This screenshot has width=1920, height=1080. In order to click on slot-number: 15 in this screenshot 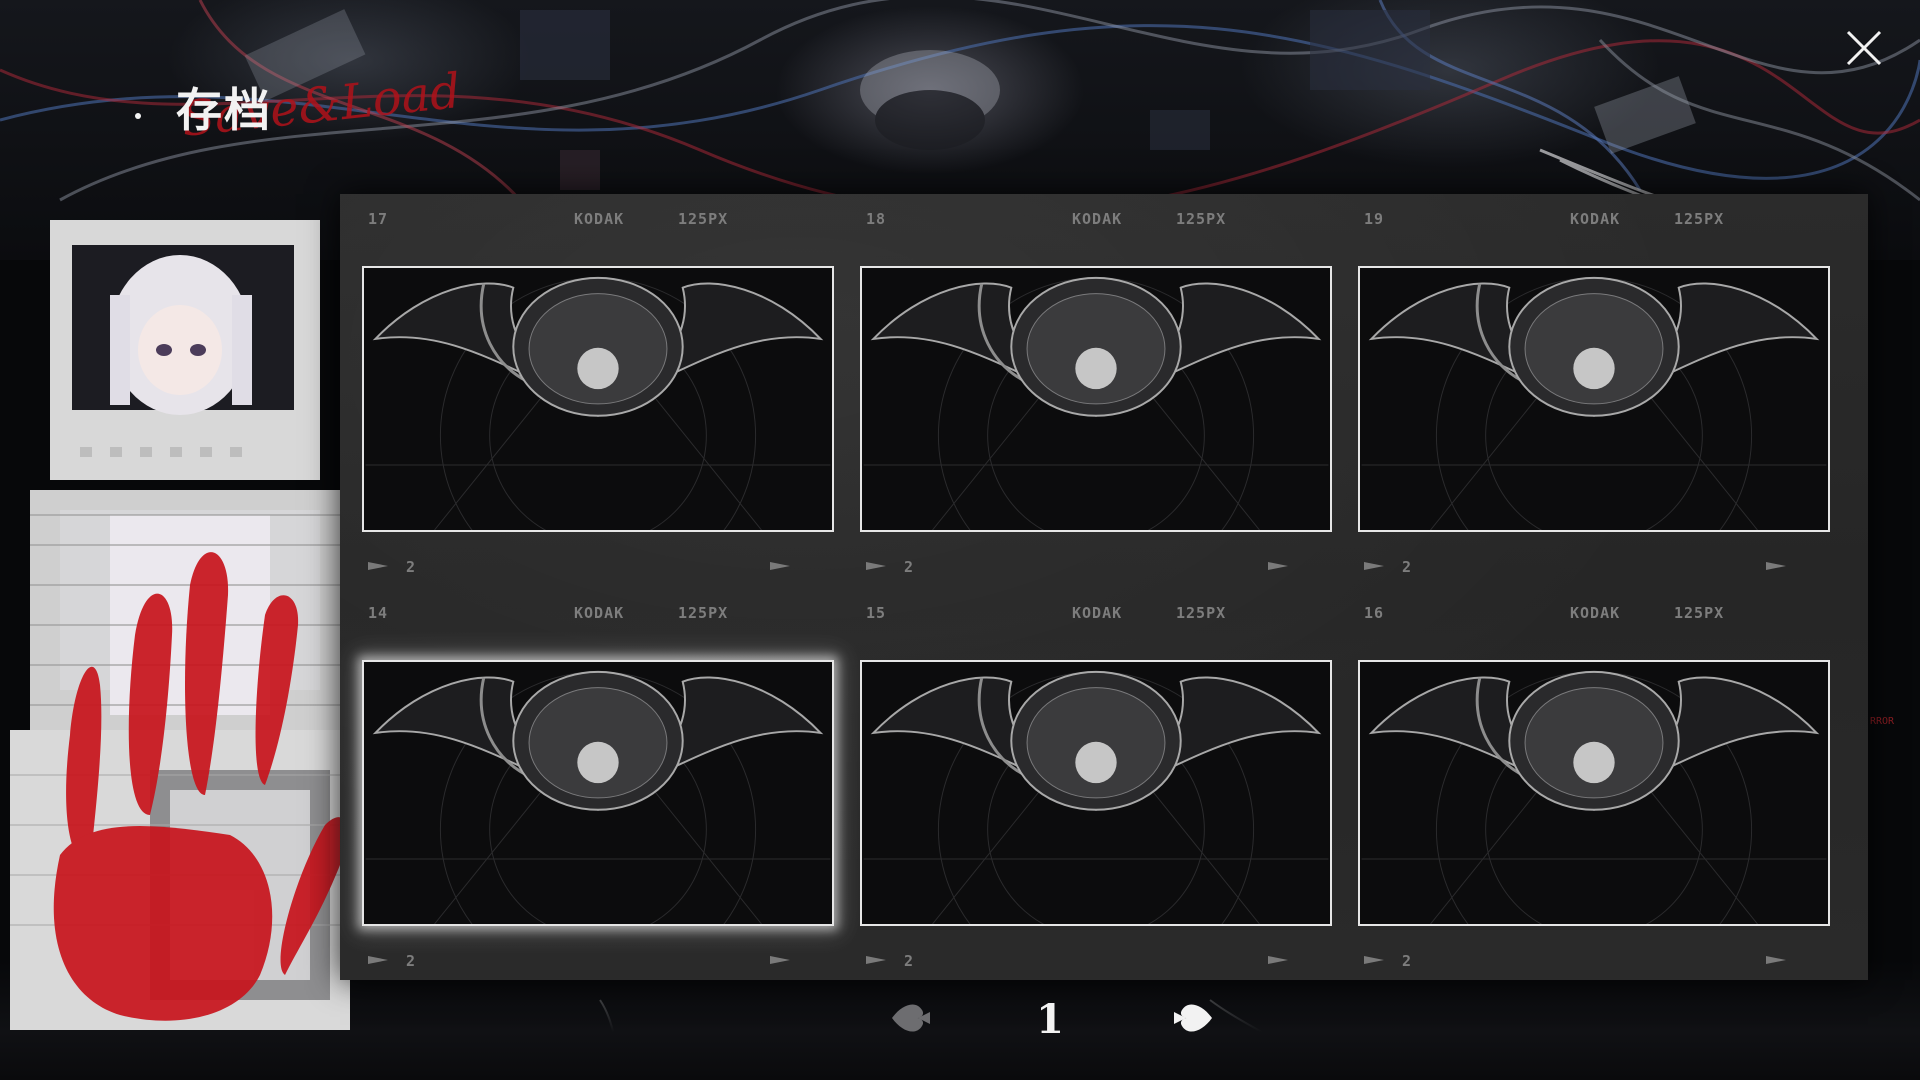, I will do `click(876, 613)`.